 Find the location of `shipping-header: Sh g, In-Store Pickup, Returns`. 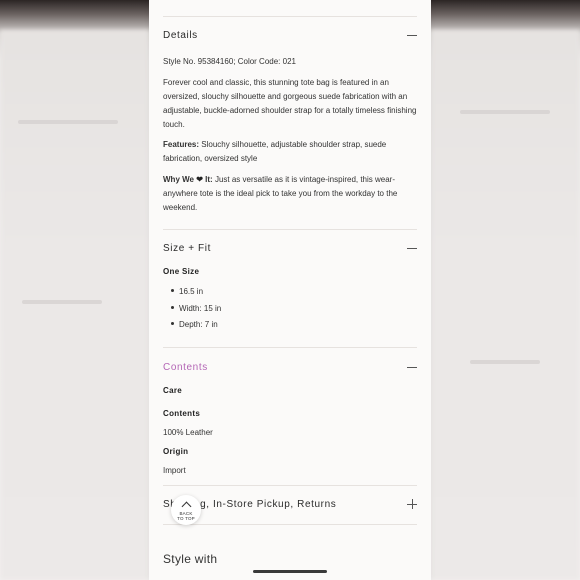

shipping-header: Sh g, In-Store Pickup, Returns is located at coordinates (290, 504).